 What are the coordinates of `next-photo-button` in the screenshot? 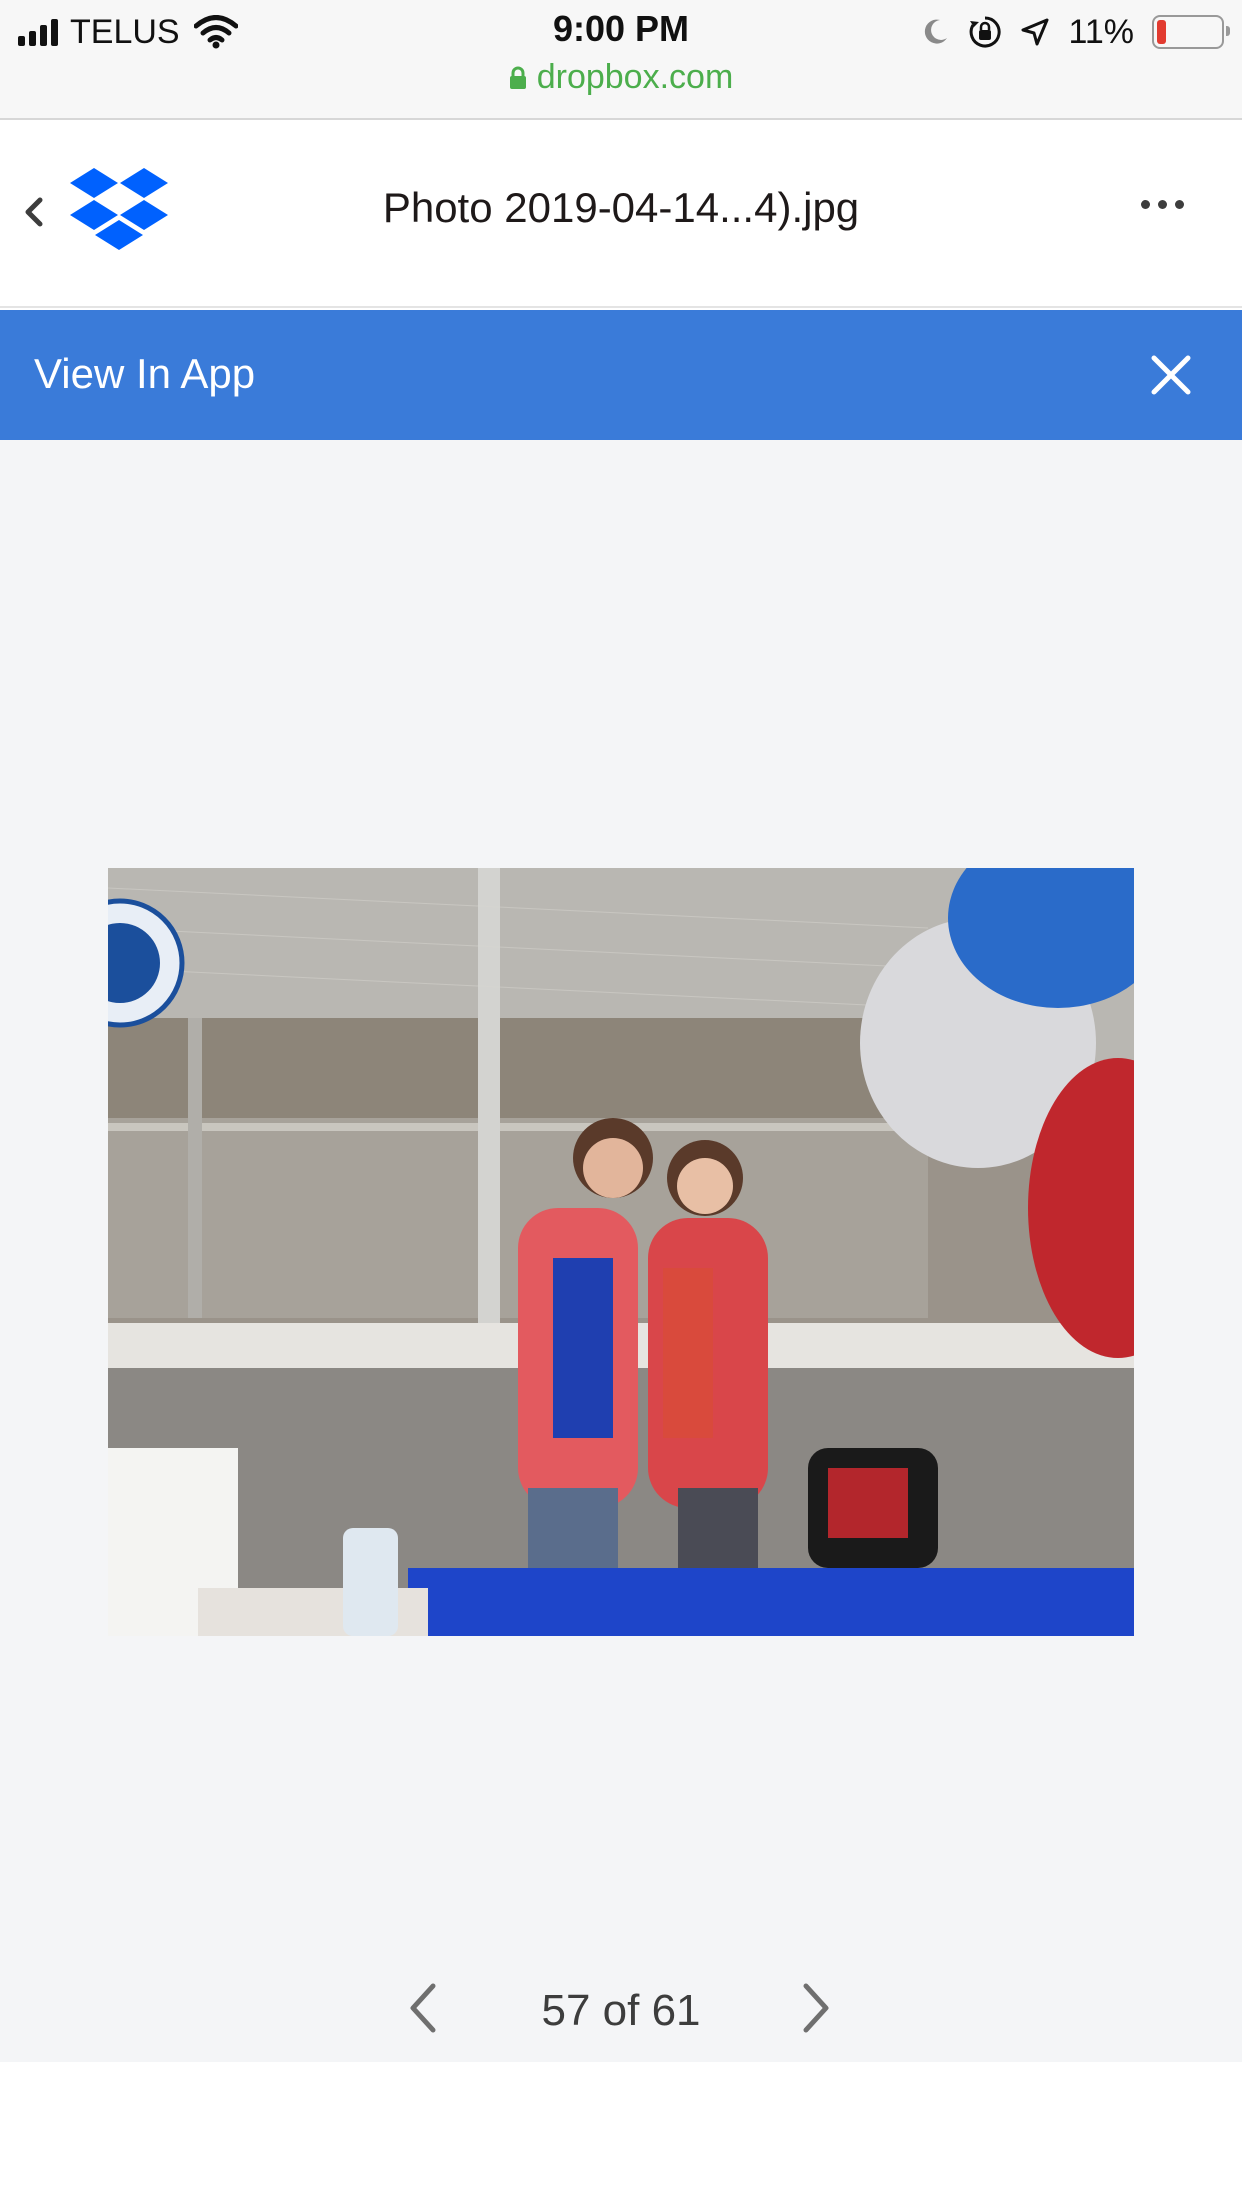 It's located at (817, 2008).